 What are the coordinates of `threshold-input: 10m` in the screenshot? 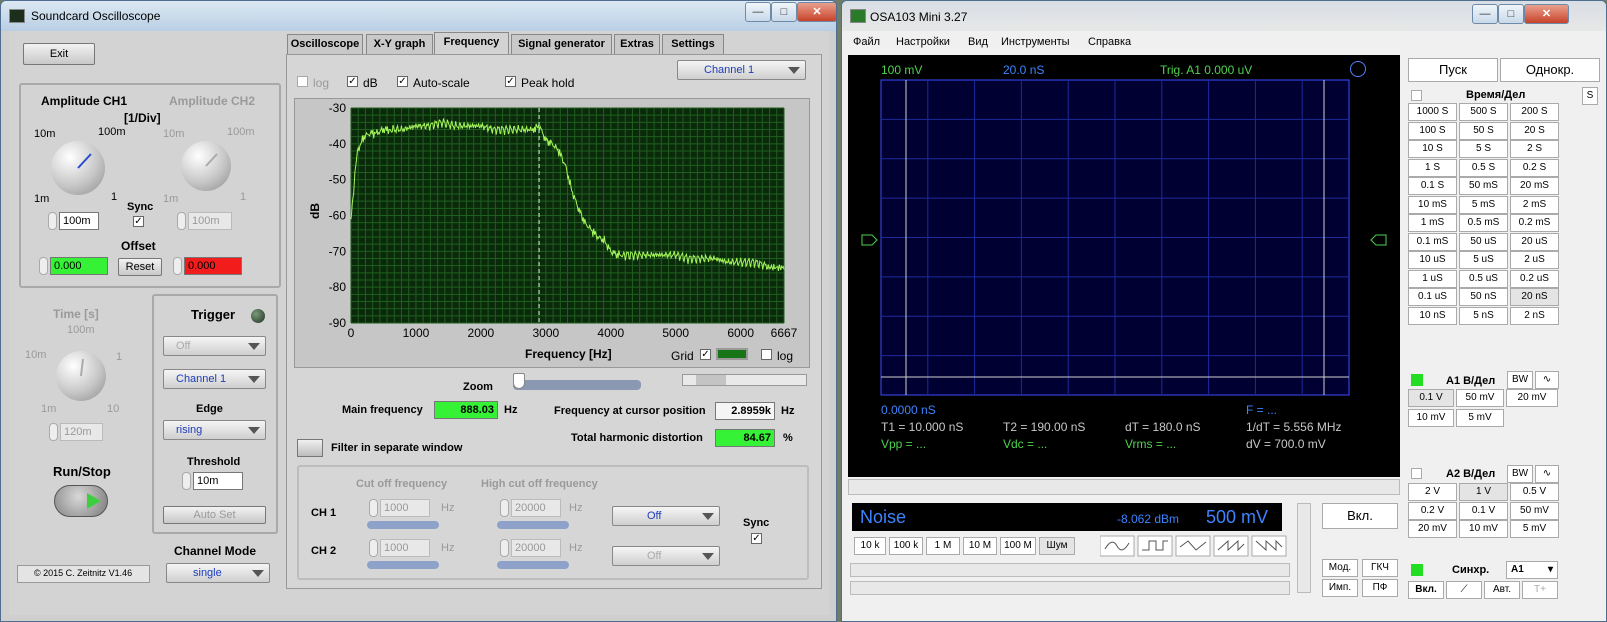 It's located at (218, 481).